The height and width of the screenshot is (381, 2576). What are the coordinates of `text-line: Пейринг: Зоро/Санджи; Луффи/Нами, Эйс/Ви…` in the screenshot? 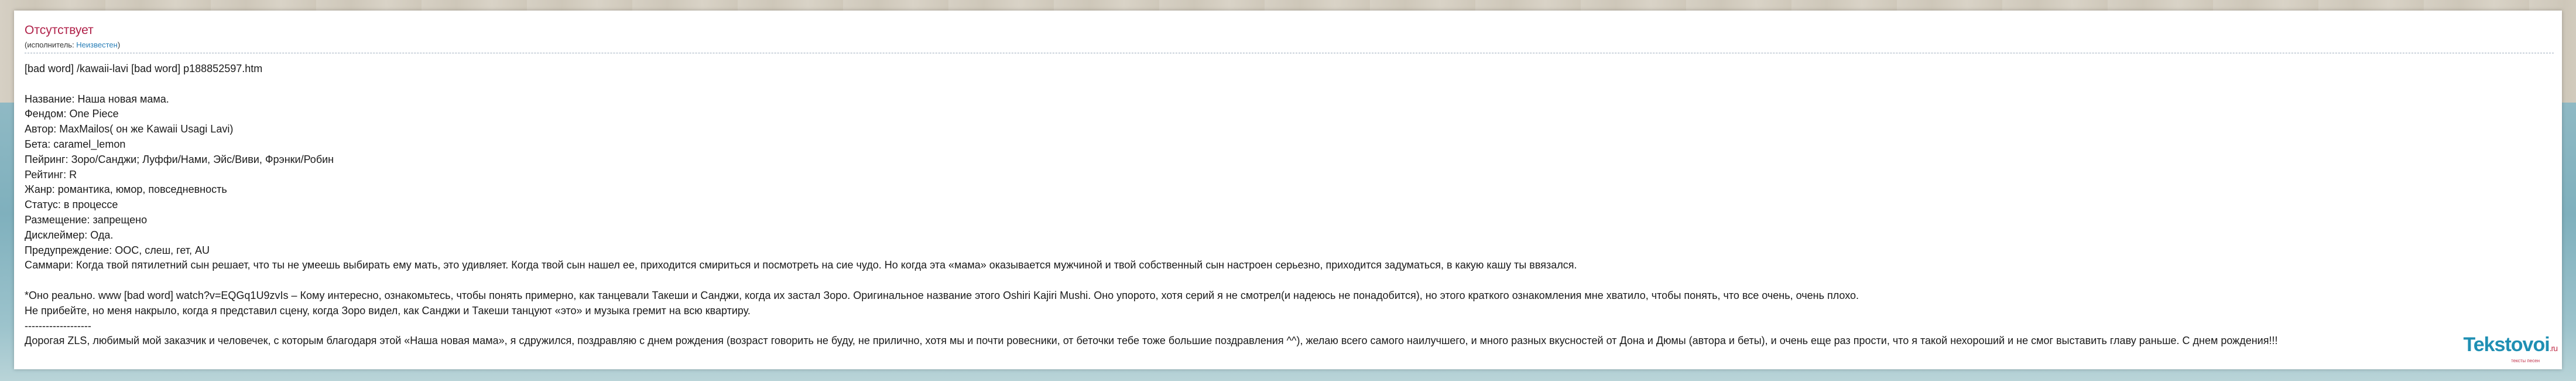 It's located at (180, 159).